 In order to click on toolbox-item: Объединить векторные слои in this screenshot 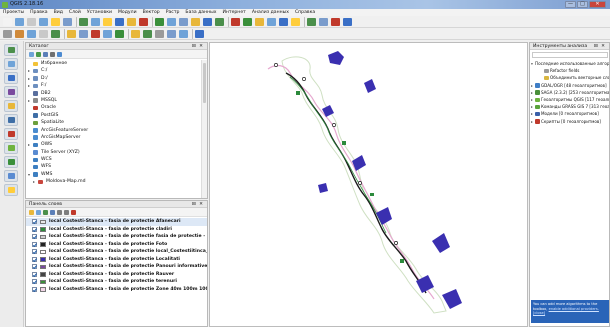, I will do `click(569, 77)`.